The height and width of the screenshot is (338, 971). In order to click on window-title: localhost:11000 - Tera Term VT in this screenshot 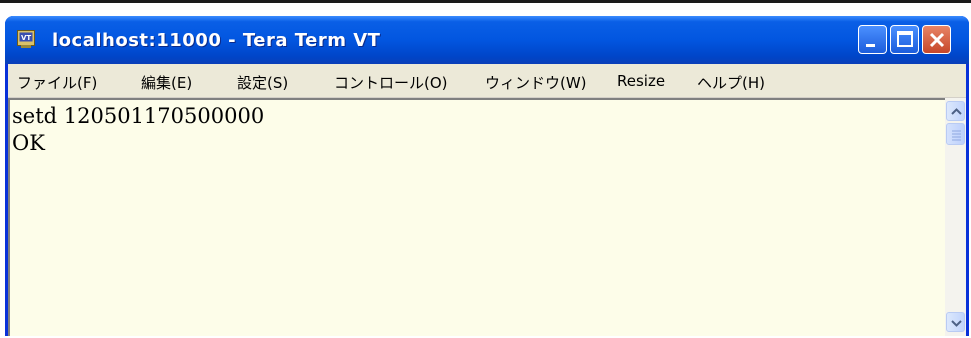, I will do `click(216, 40)`.